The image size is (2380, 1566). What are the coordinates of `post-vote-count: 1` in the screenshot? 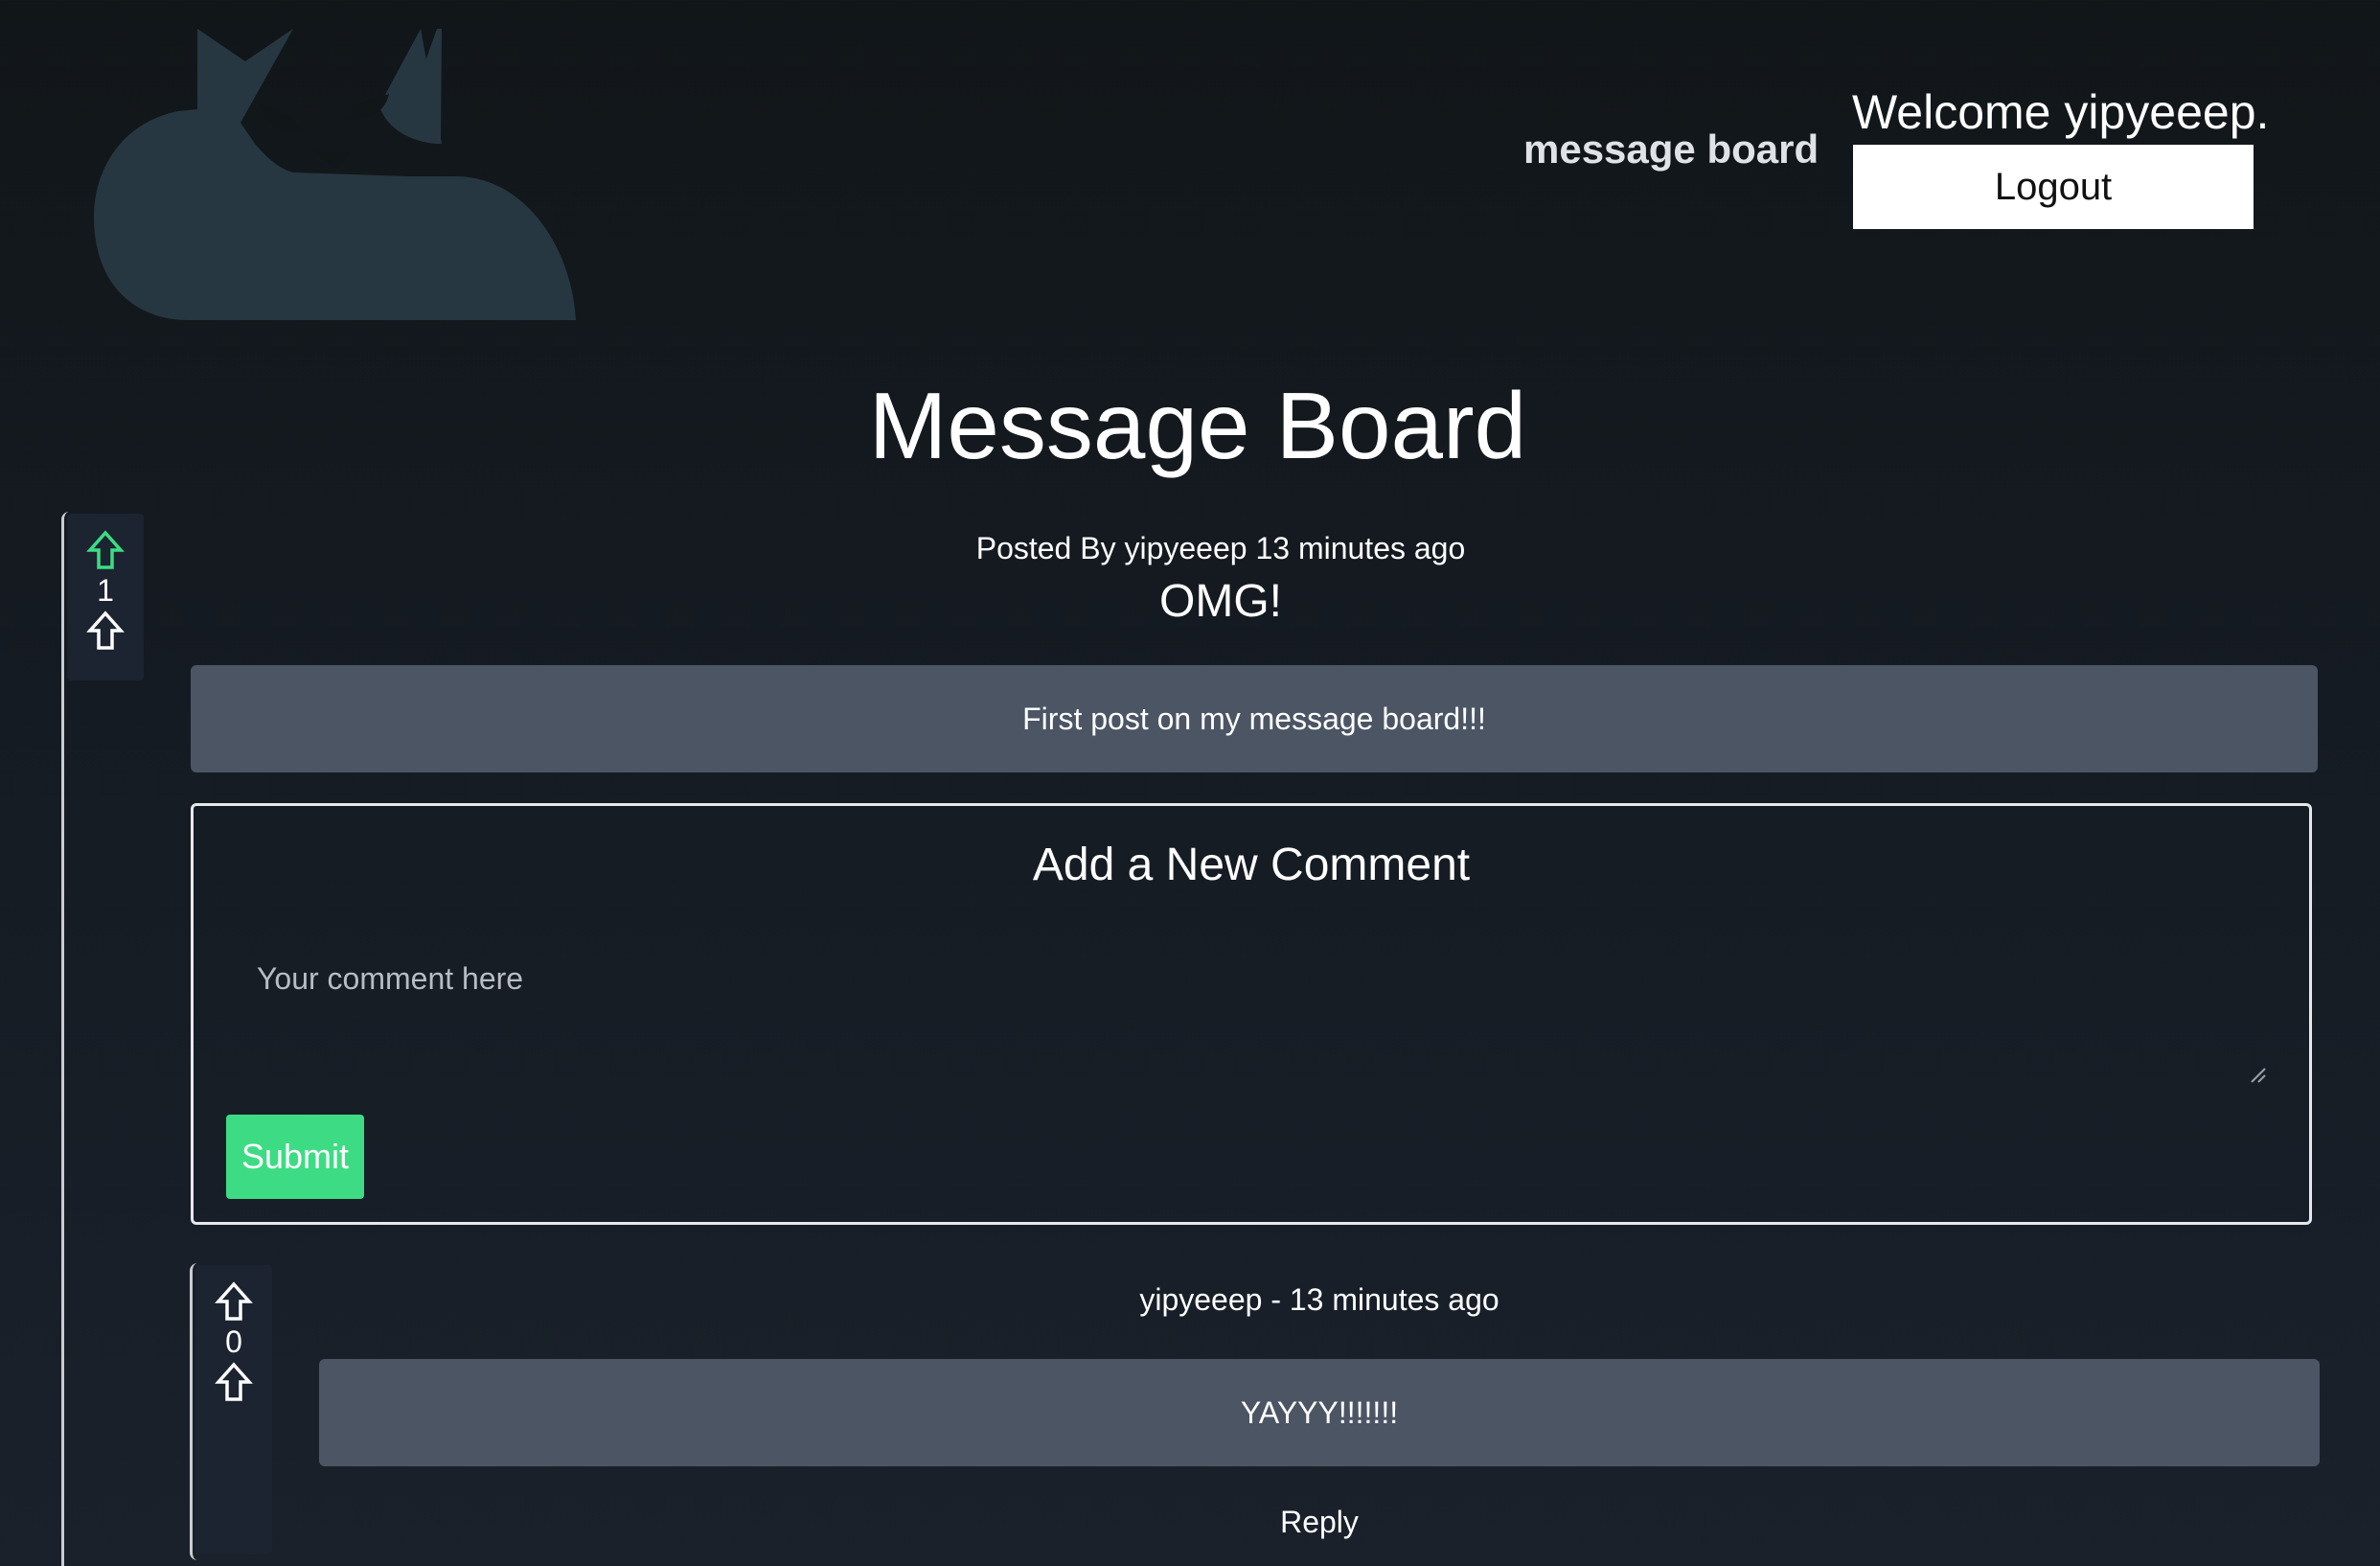 It's located at (105, 591).